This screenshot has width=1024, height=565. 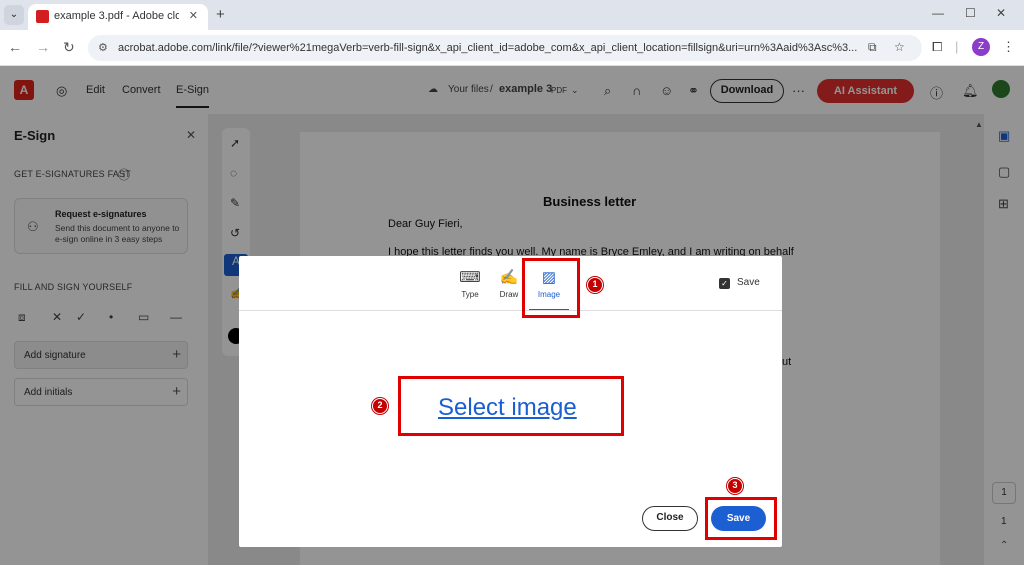 What do you see at coordinates (735, 486) in the screenshot?
I see `step-badge-3: 3` at bounding box center [735, 486].